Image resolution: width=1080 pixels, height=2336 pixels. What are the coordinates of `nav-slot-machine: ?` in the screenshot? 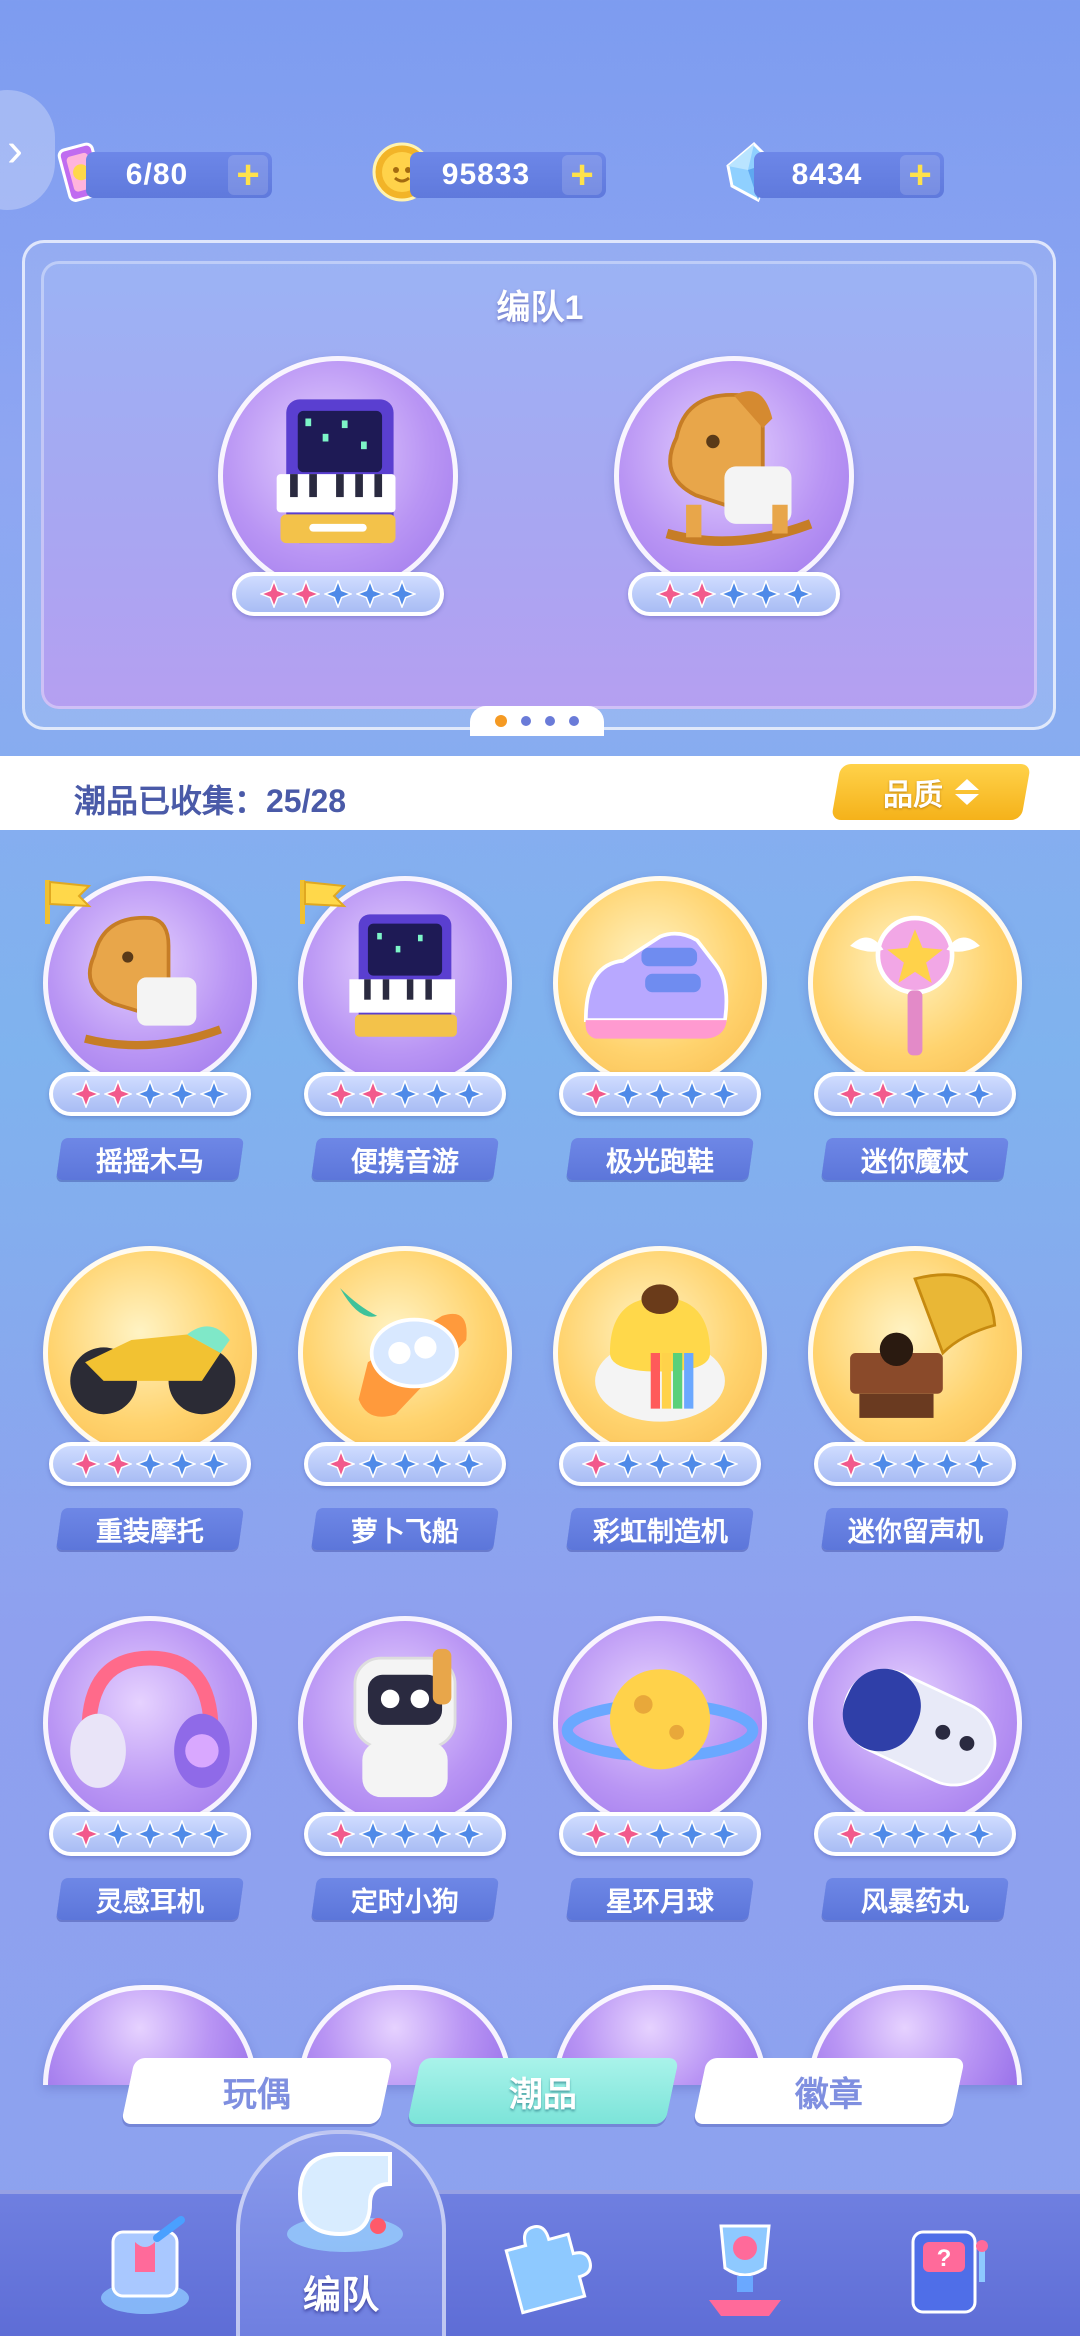 It's located at (947, 2265).